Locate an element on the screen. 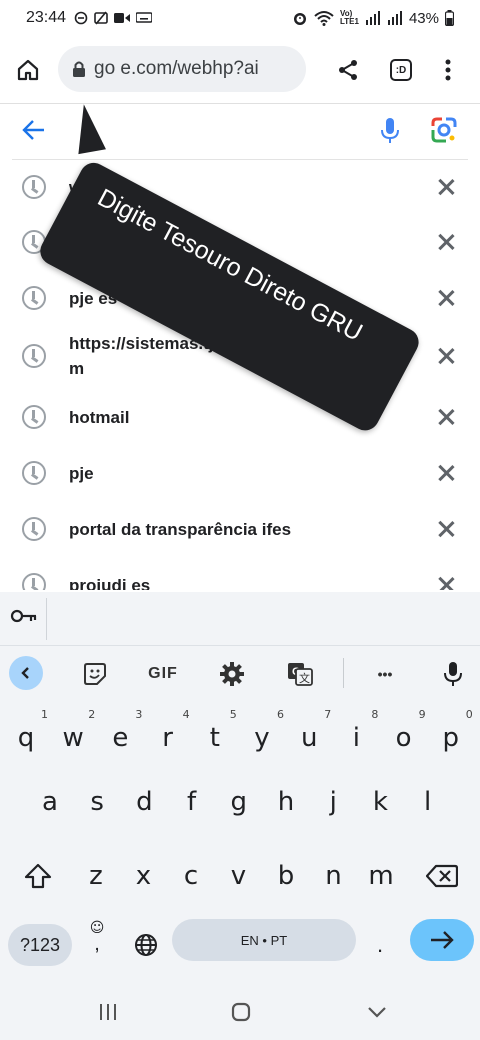 The width and height of the screenshot is (480, 1040). settings-gear-icon is located at coordinates (232, 674).